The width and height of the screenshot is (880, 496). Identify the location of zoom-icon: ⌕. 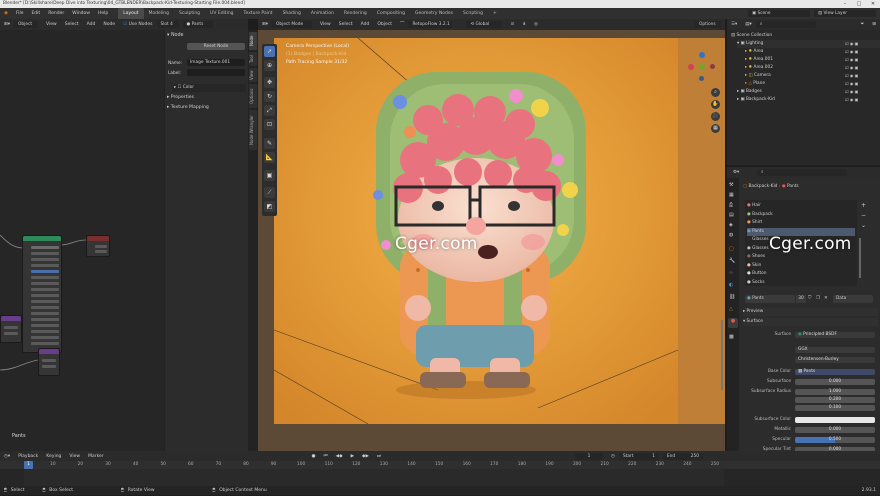
(715, 92).